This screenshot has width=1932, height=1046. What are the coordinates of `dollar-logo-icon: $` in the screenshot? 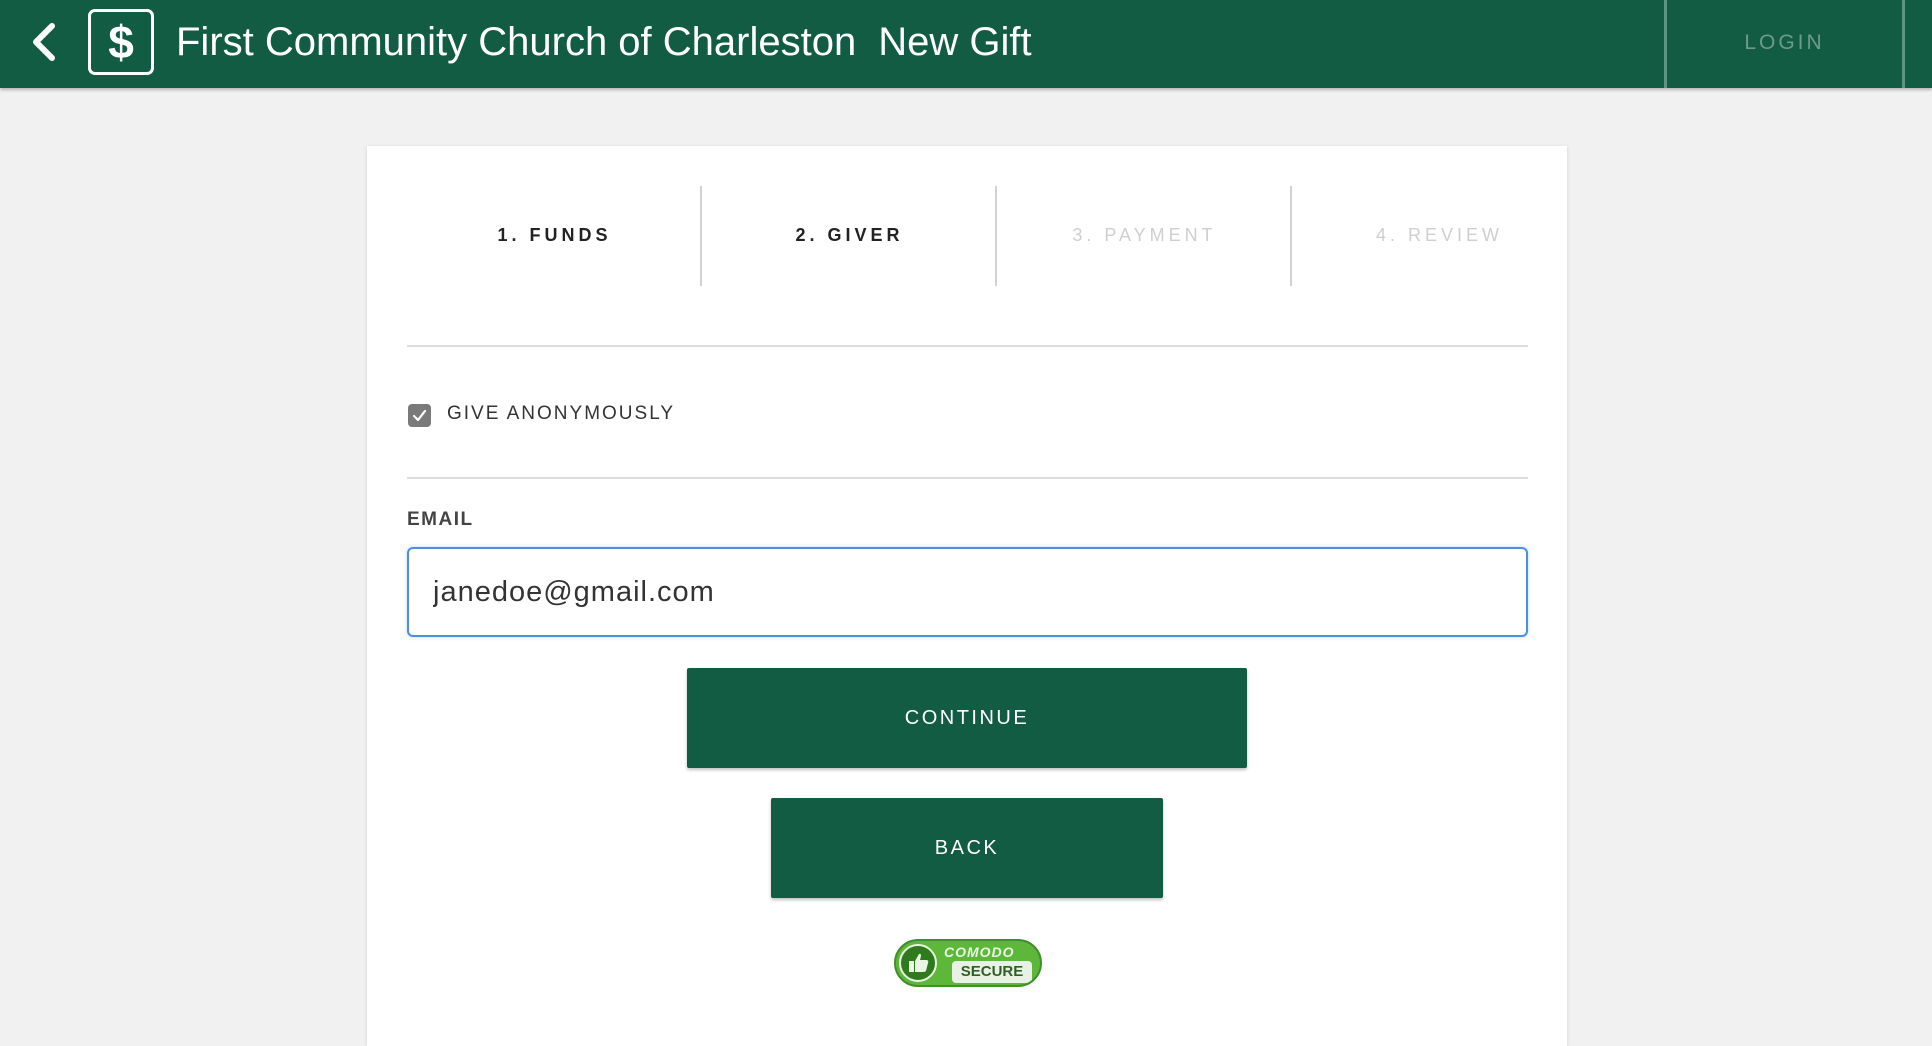 It's located at (121, 42).